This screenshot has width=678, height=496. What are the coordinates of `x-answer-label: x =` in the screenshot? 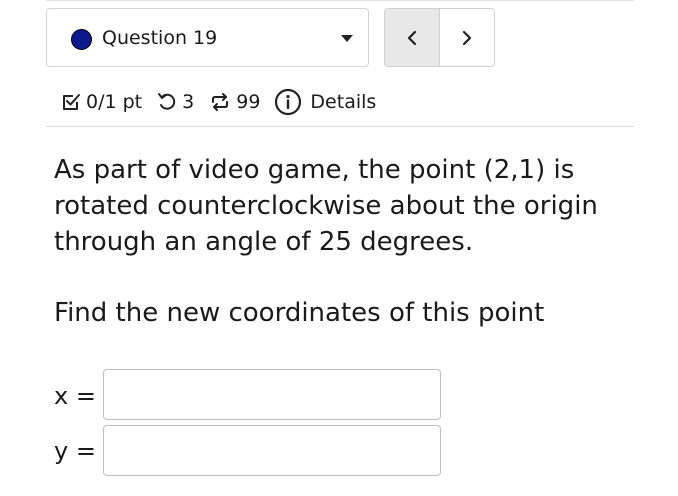 It's located at (75, 396).